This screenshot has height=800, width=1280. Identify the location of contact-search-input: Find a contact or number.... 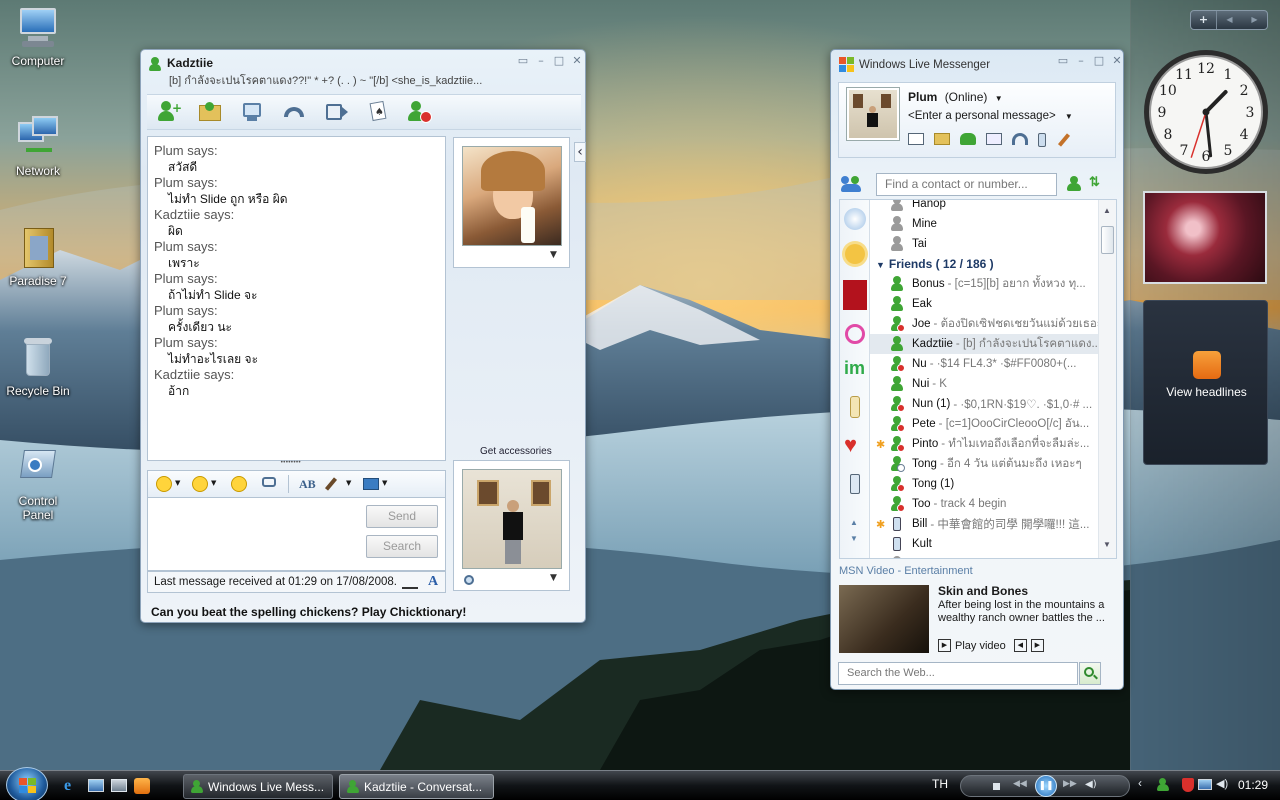
(966, 184).